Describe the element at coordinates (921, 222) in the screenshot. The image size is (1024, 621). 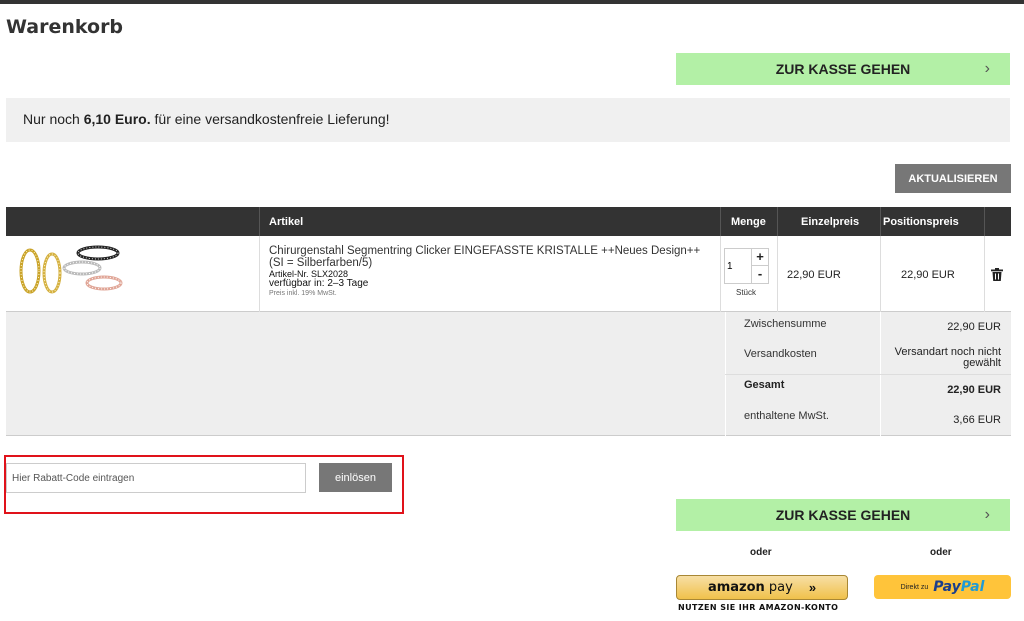
I see `header-total-price: Positionspreis` at that location.